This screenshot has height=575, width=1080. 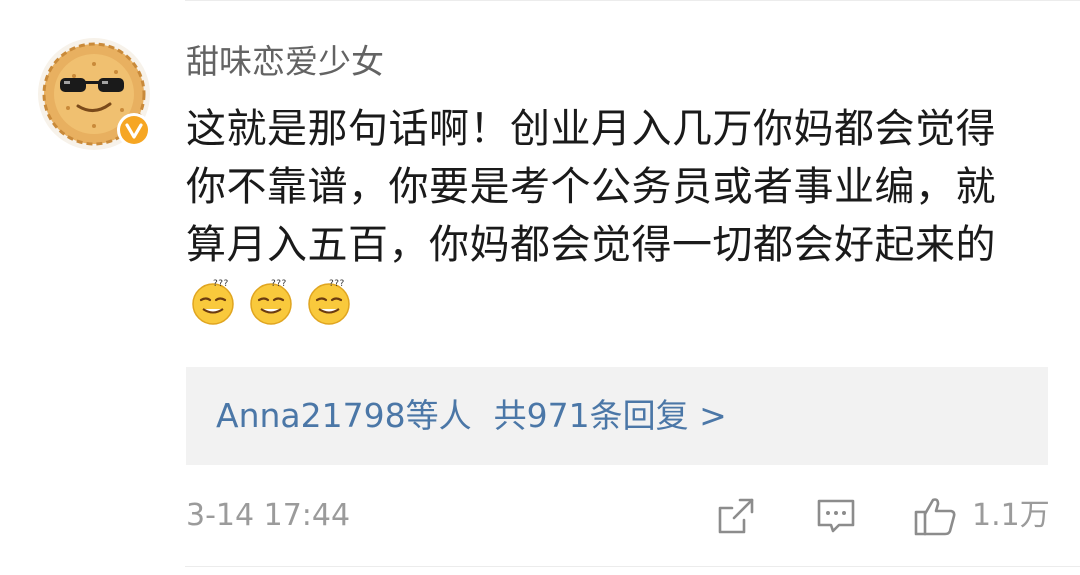 I want to click on emoji-group: ??? ??? ???, so click(x=275, y=309).